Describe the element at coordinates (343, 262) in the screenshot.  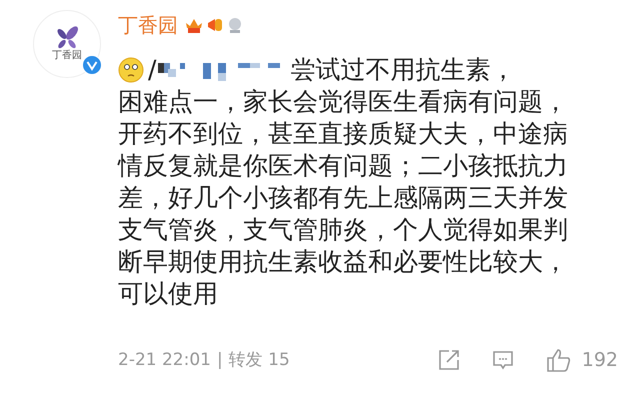
I see `comment-line: 断早期使用抗生素收益和必要性比较大，` at that location.